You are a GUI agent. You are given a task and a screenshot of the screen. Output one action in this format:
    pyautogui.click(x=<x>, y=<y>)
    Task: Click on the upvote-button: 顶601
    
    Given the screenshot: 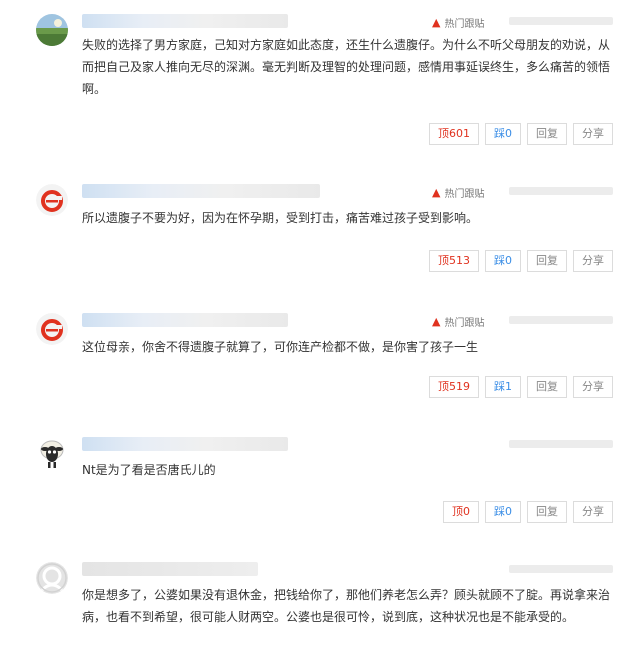 What is the action you would take?
    pyautogui.click(x=454, y=134)
    